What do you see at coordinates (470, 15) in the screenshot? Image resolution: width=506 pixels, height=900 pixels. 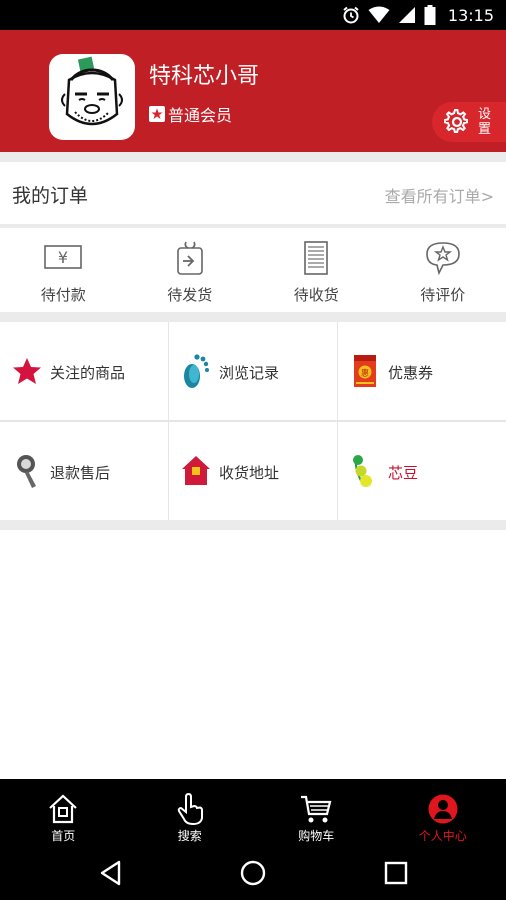 I see `clock-time: 13:15` at bounding box center [470, 15].